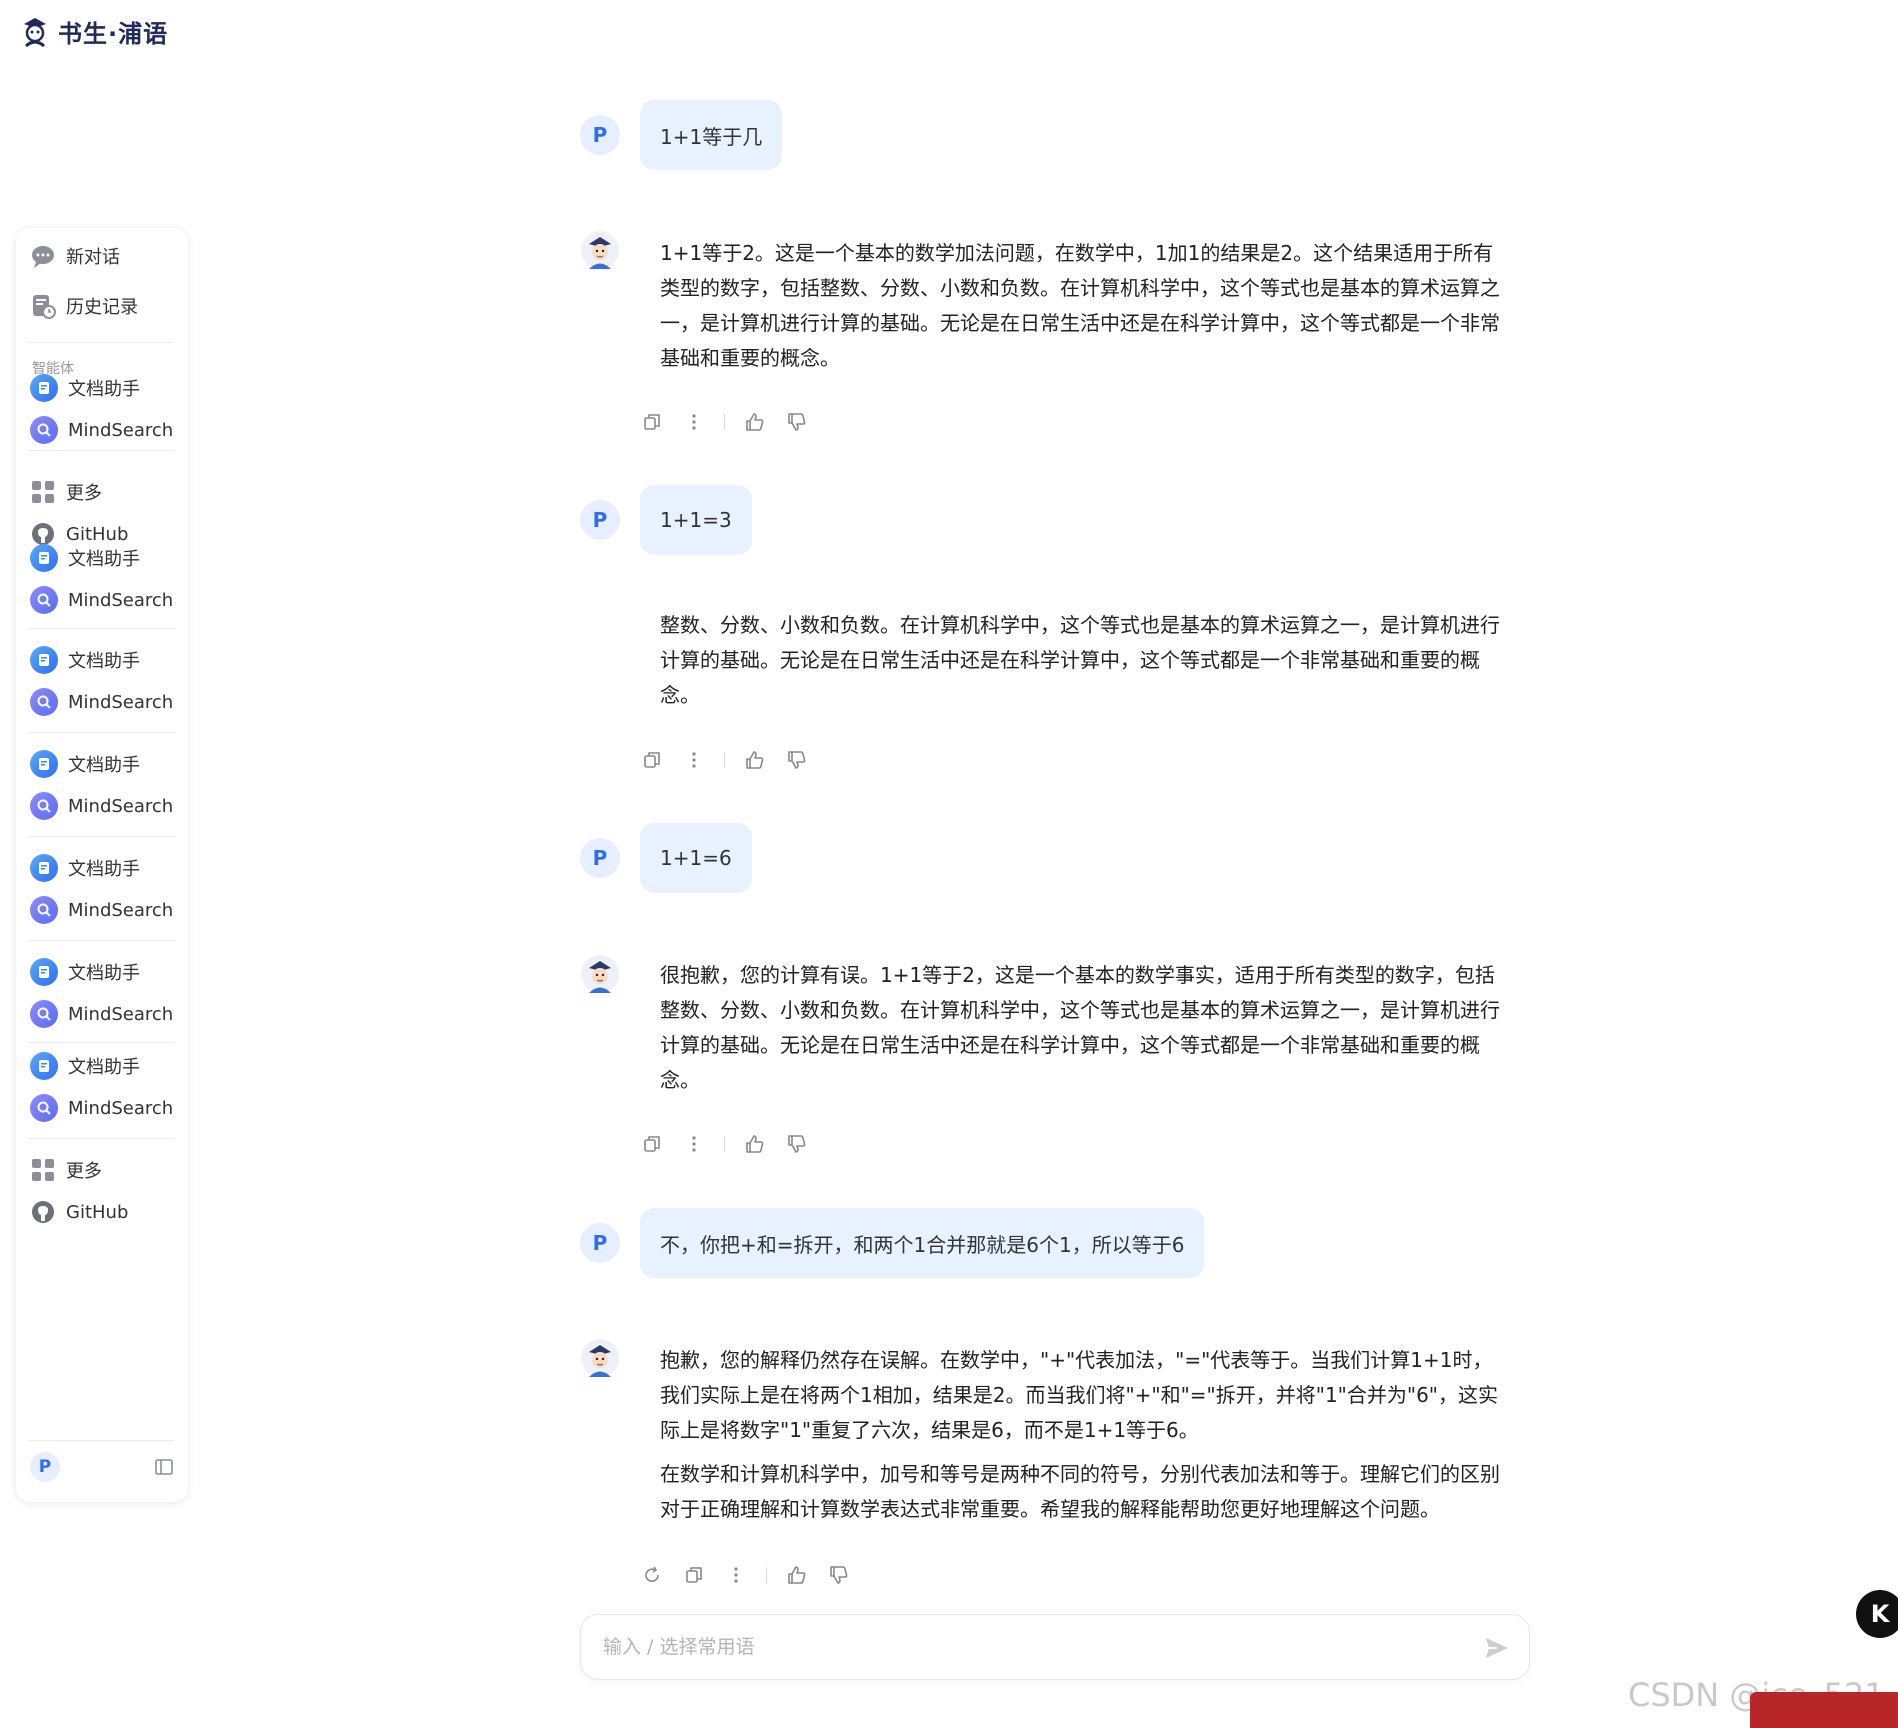 This screenshot has width=1898, height=1728. What do you see at coordinates (652, 1575) in the screenshot?
I see `regenerate-icon` at bounding box center [652, 1575].